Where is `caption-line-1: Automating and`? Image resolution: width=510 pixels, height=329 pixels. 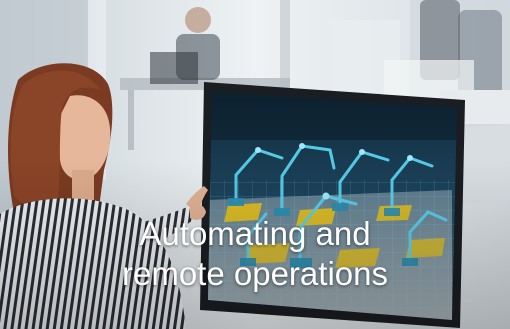
caption-line-1: Automating and is located at coordinates (255, 233).